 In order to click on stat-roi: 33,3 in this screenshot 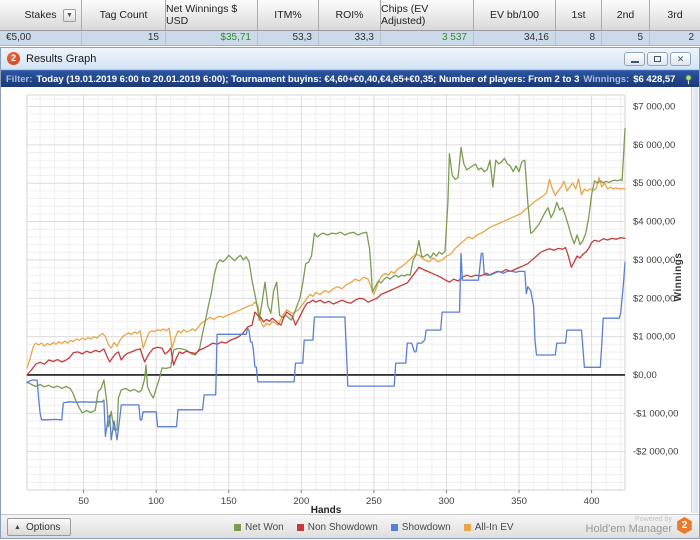, I will do `click(350, 38)`.